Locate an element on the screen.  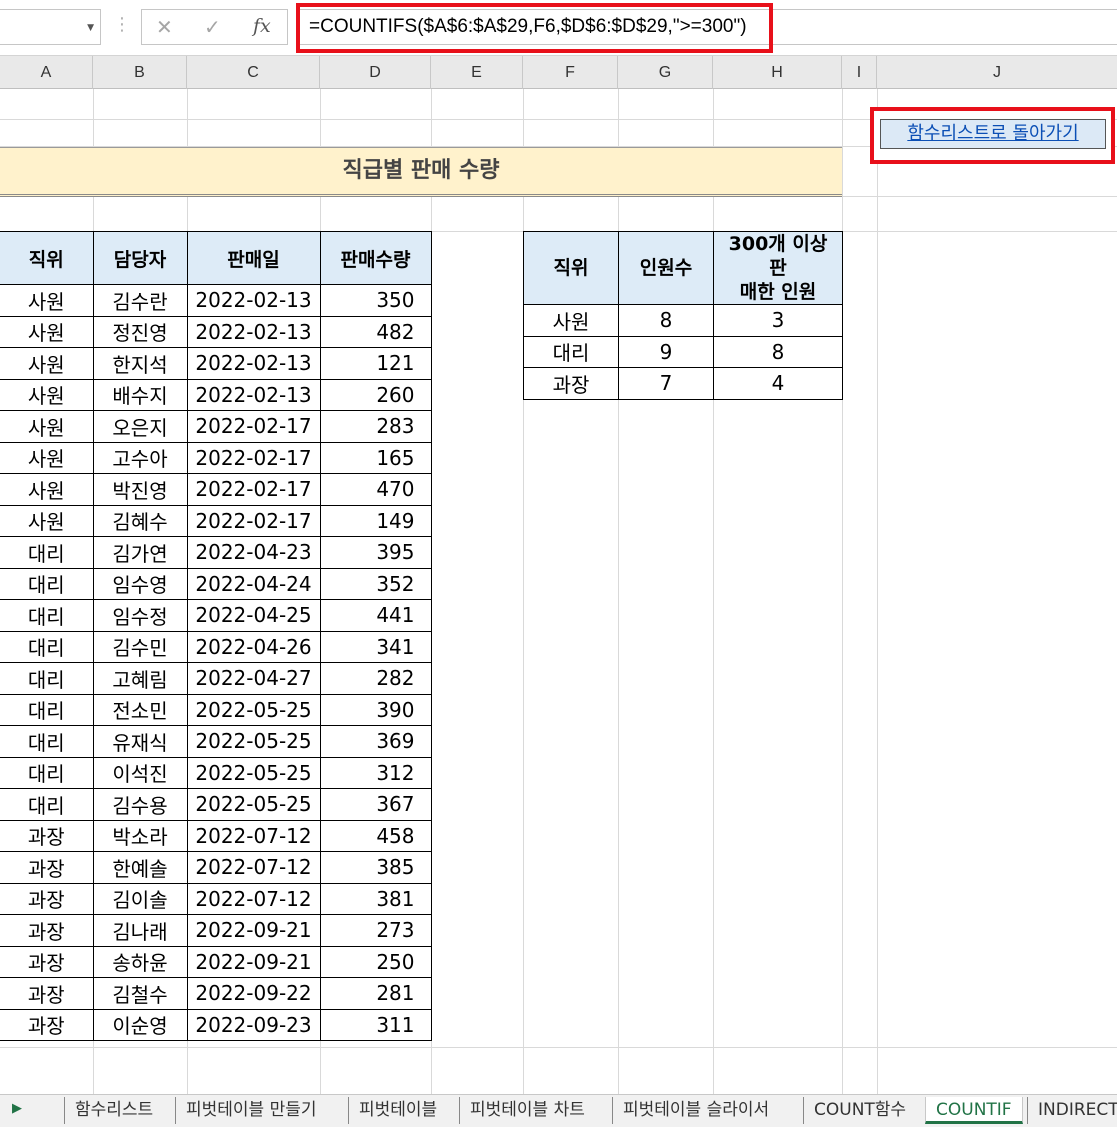
header-cell-over-300-count: 300개 이상 판 매한 인원 is located at coordinates (778, 268).